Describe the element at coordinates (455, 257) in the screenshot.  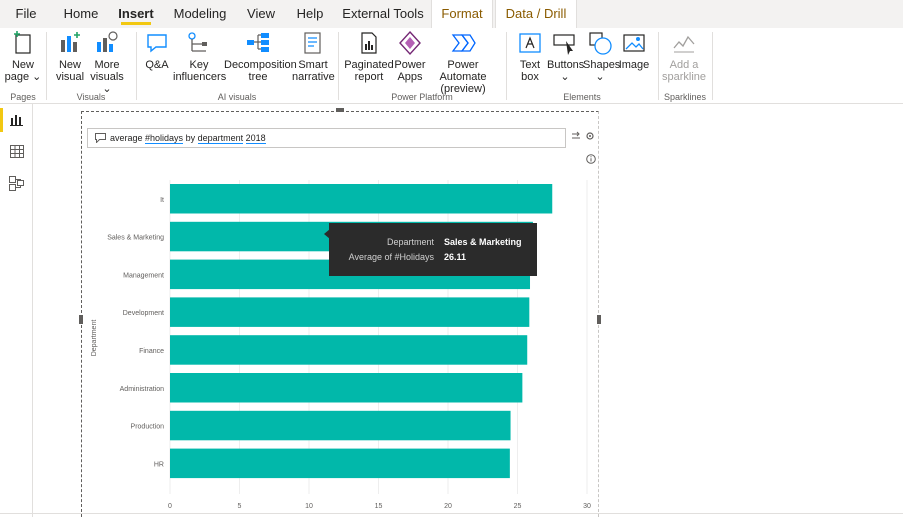
I see `tooltip-value-measure: 26.11` at that location.